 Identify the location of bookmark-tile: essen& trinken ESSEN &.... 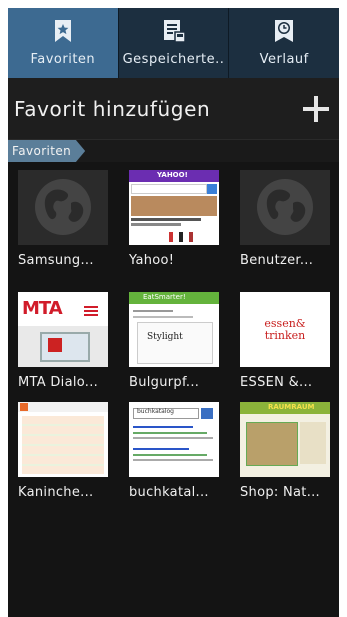
(285, 341).